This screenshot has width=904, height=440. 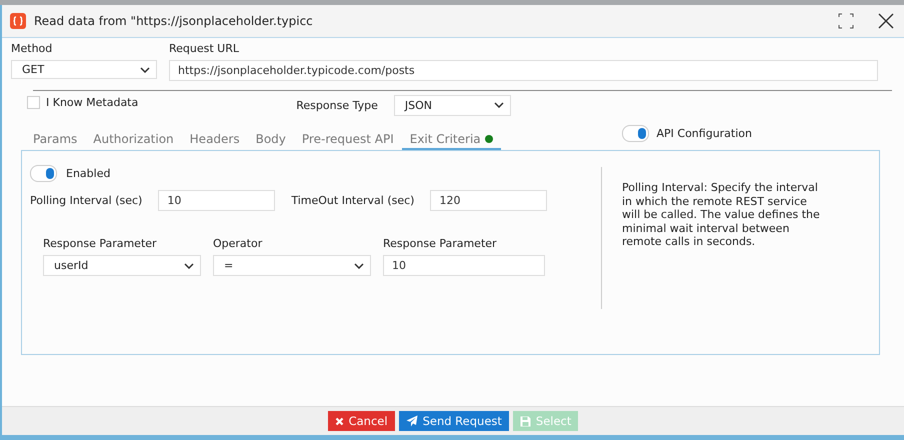 What do you see at coordinates (451, 139) in the screenshot?
I see `tab: Exit Criteria` at bounding box center [451, 139].